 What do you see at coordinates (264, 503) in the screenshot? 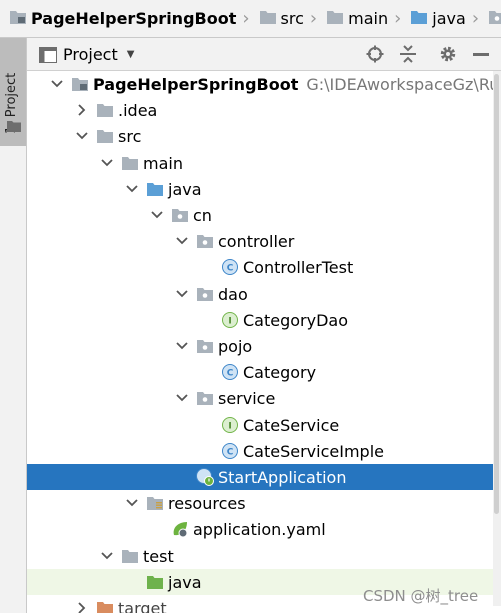
I see `tree-node: resources` at bounding box center [264, 503].